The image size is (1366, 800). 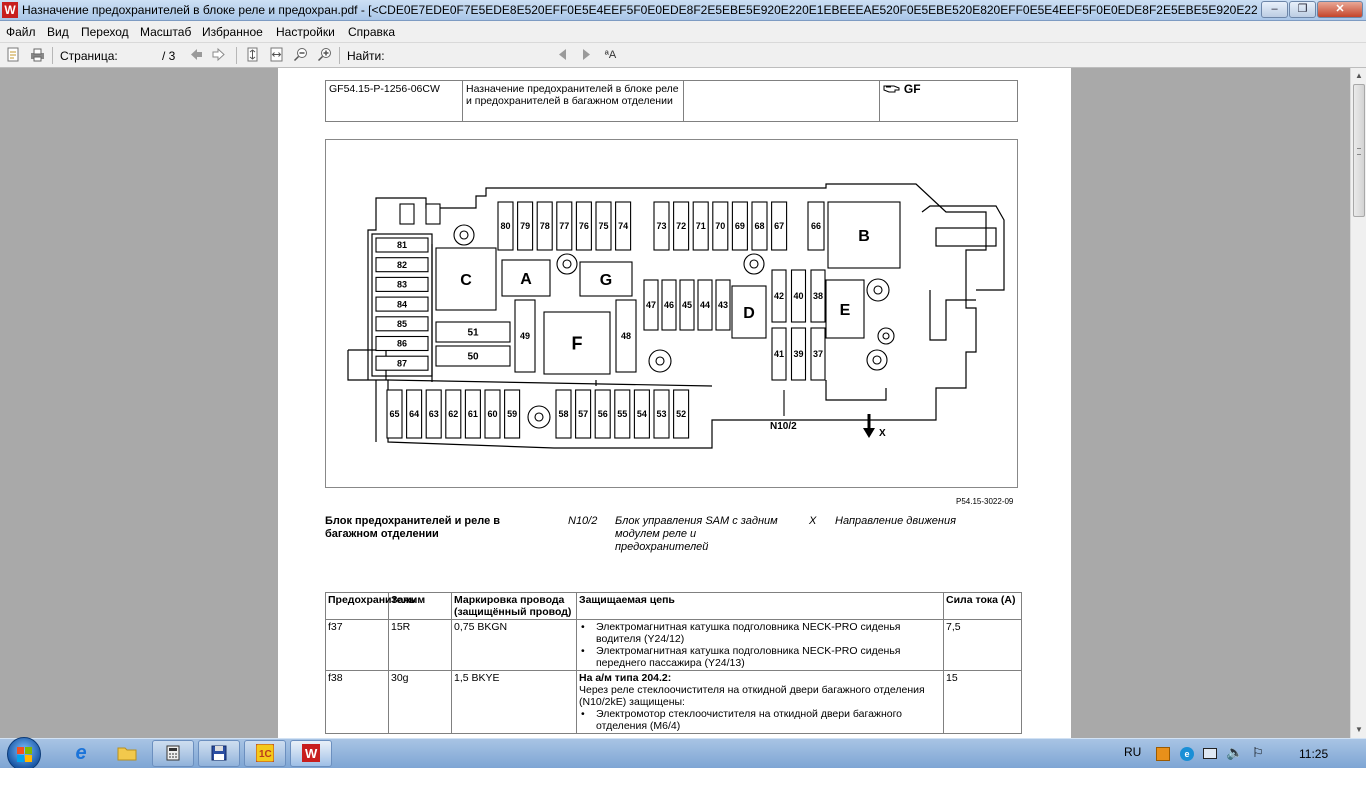 I want to click on doc-code: GF54.15-P-1256-06CW, so click(x=394, y=101).